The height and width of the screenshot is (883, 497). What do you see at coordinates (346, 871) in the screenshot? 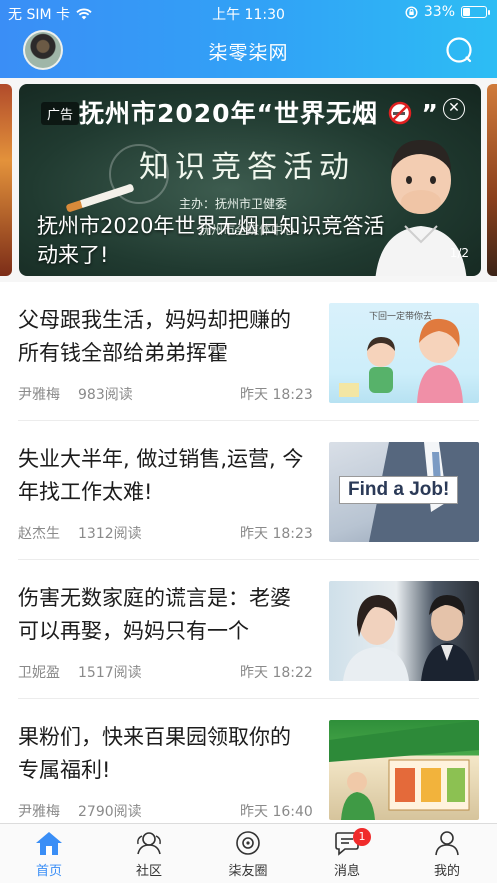
I see `tab-label: 消息` at bounding box center [346, 871].